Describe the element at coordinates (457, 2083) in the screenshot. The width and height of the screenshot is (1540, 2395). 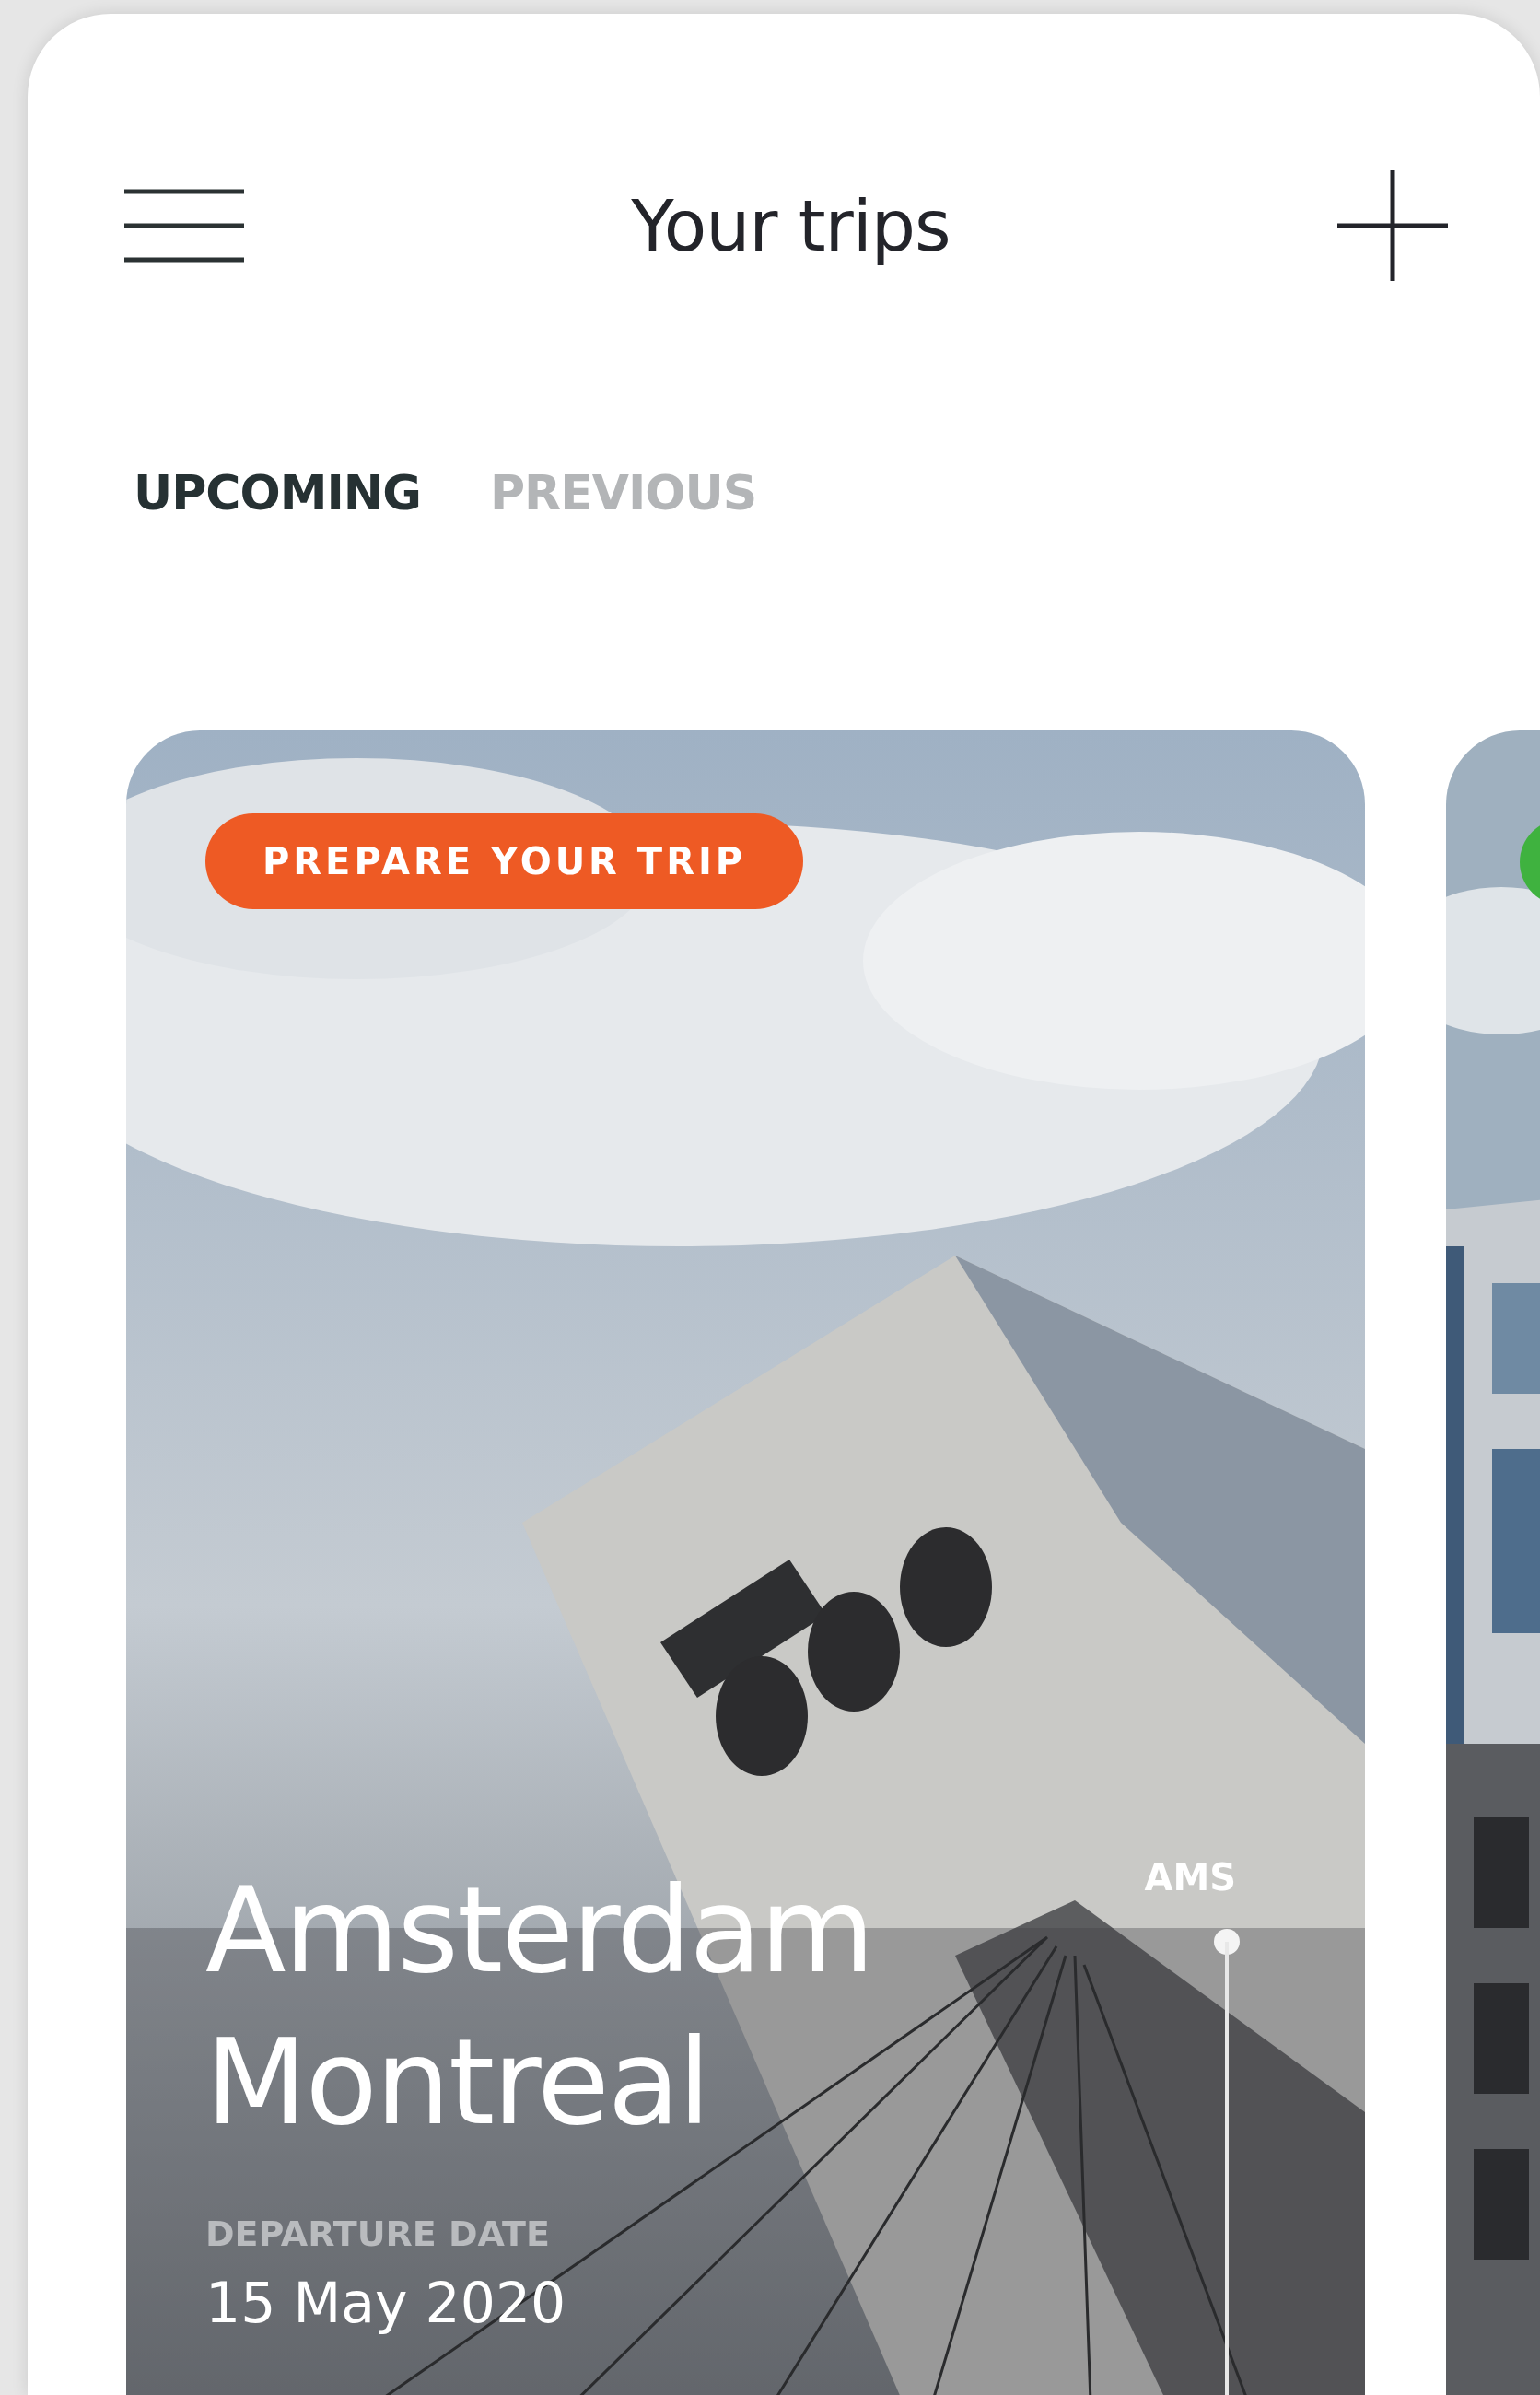
I see `city-name: Montreal` at that location.